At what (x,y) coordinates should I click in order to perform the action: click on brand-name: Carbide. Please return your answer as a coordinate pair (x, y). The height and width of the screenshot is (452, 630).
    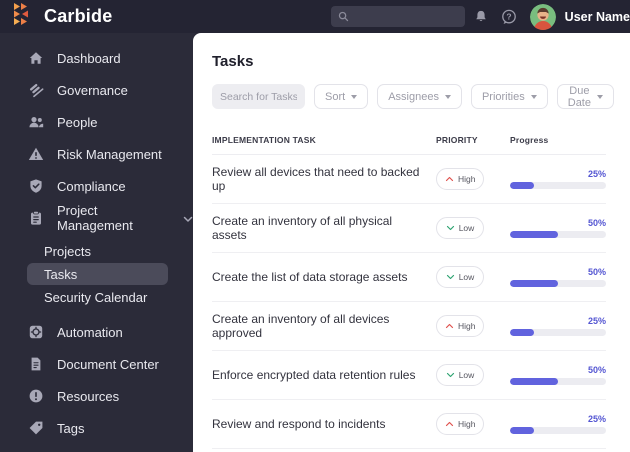
    Looking at the image, I should click on (78, 16).